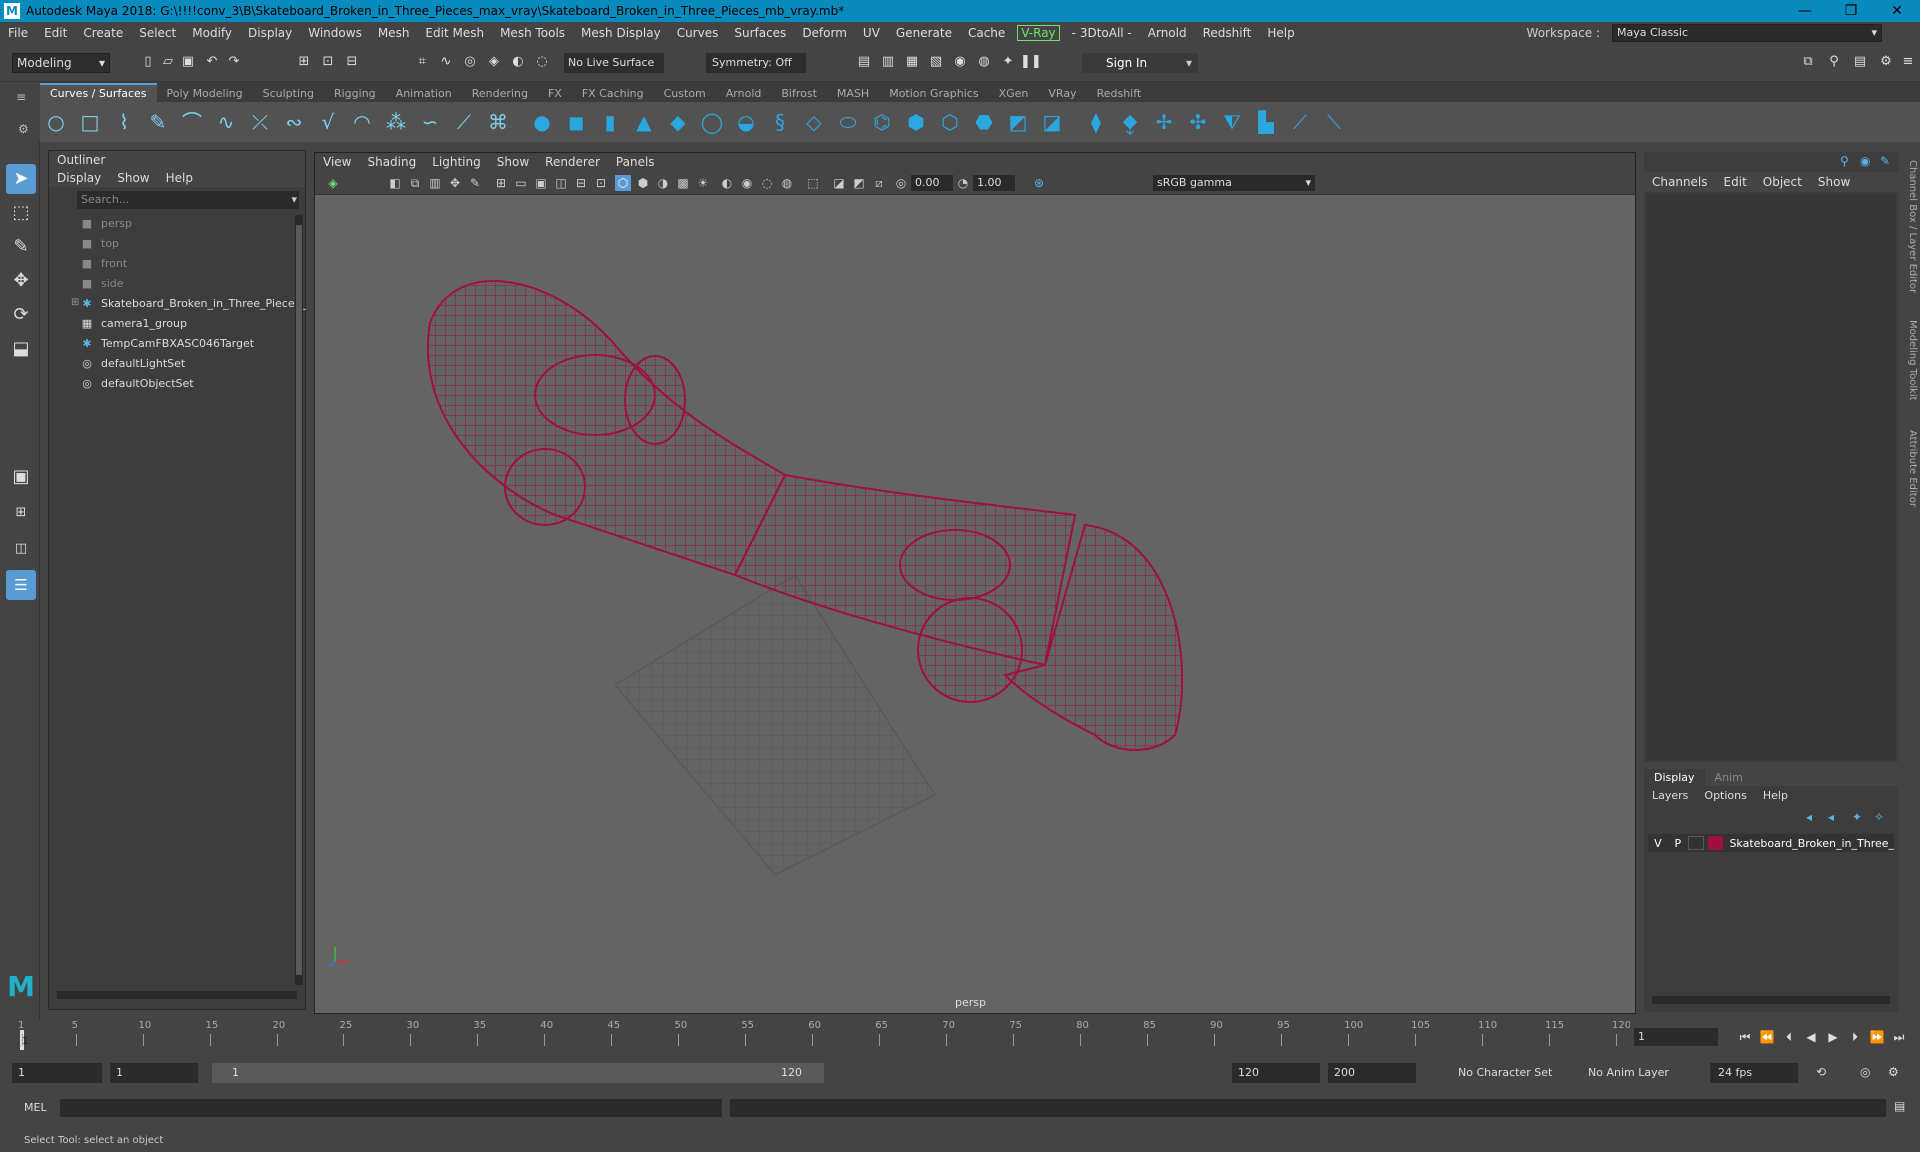 This screenshot has width=1920, height=1152. I want to click on menu-edit-mesh: Edit Mesh, so click(454, 33).